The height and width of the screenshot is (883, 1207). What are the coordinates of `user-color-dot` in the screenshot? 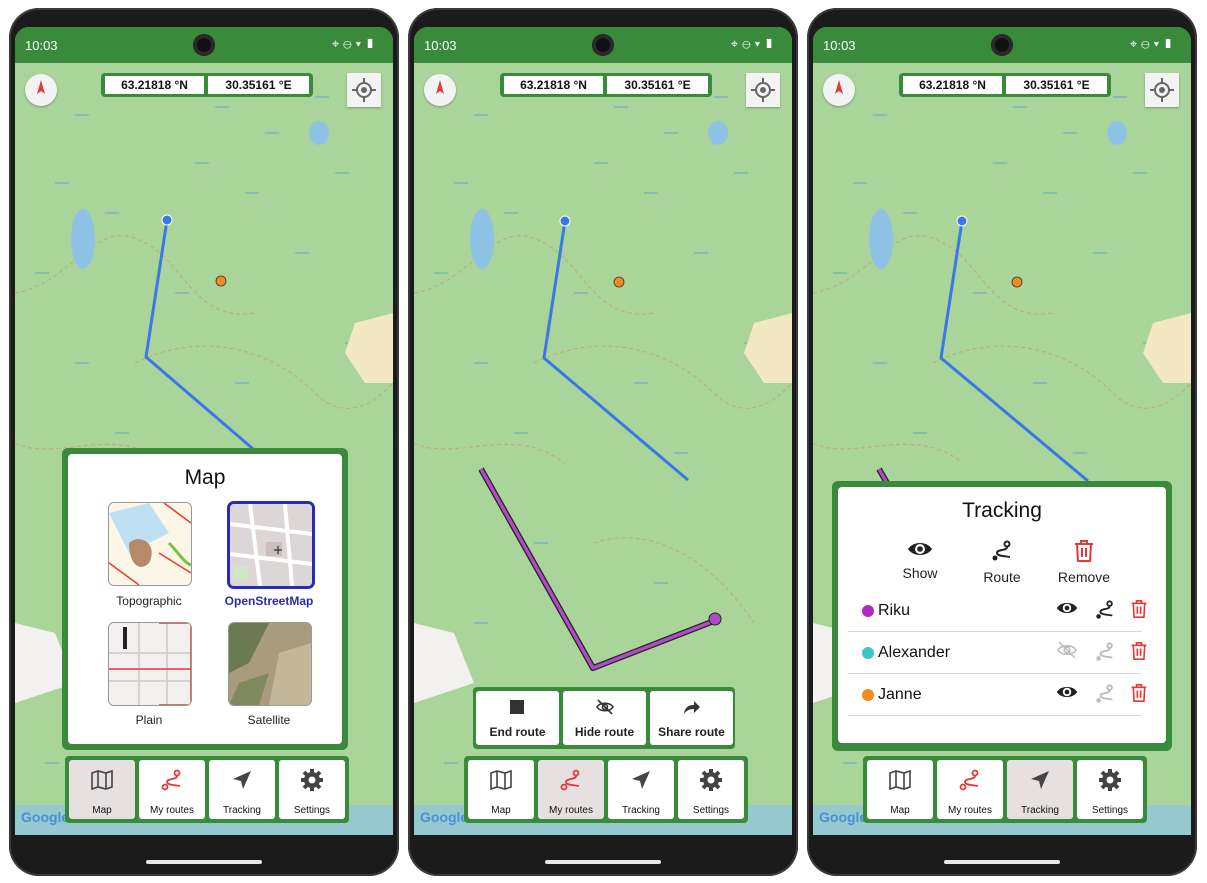 It's located at (868, 695).